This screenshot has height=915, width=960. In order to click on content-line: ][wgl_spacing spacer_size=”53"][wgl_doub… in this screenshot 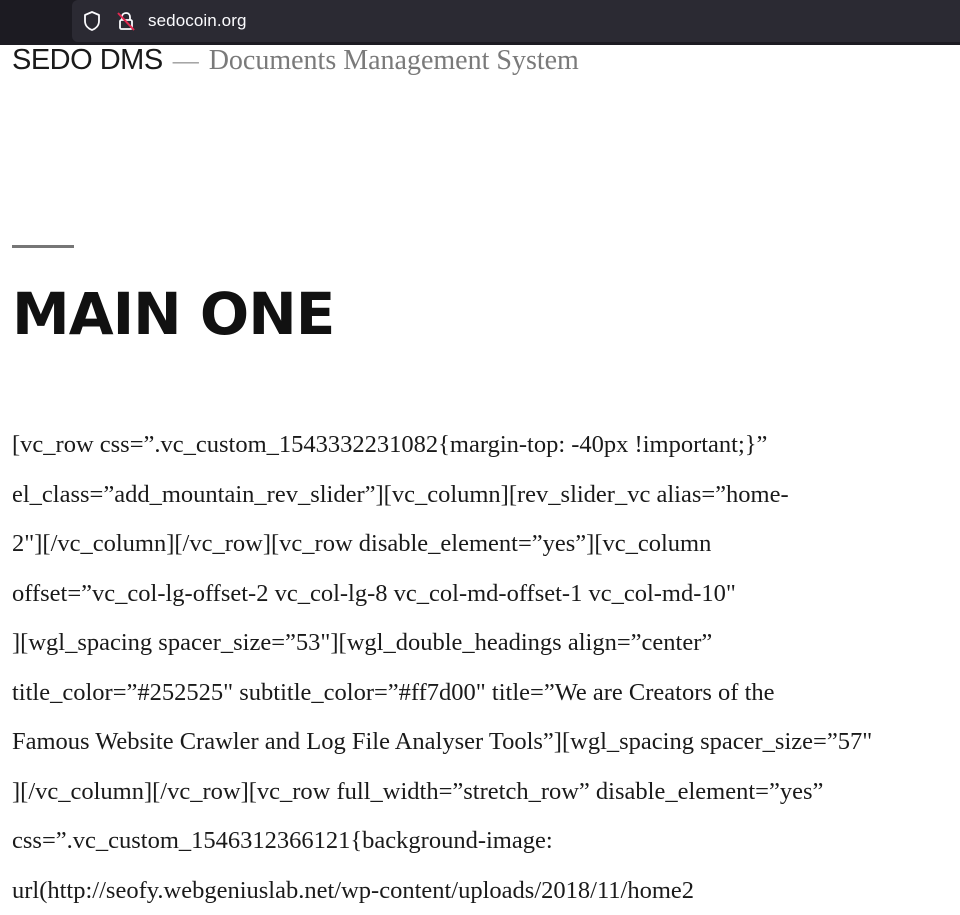, I will do `click(479, 643)`.